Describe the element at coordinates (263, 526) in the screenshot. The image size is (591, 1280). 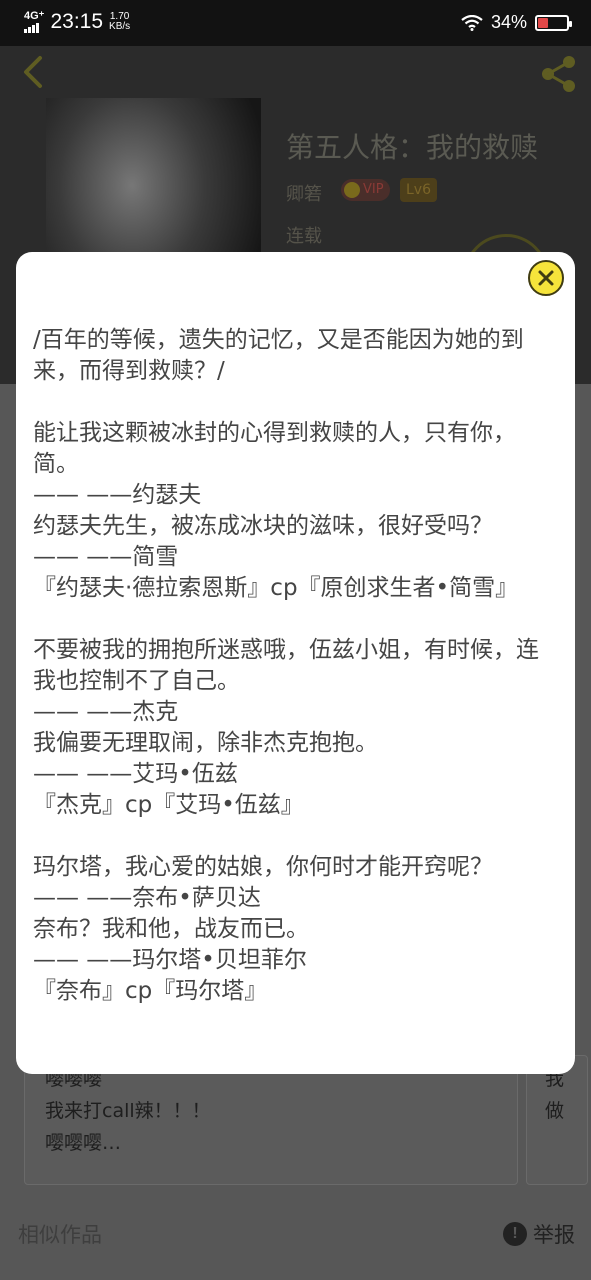
I see `synopsis-line: 约瑟夫先生，被冻成冰块的滋味，很好受吗？` at that location.